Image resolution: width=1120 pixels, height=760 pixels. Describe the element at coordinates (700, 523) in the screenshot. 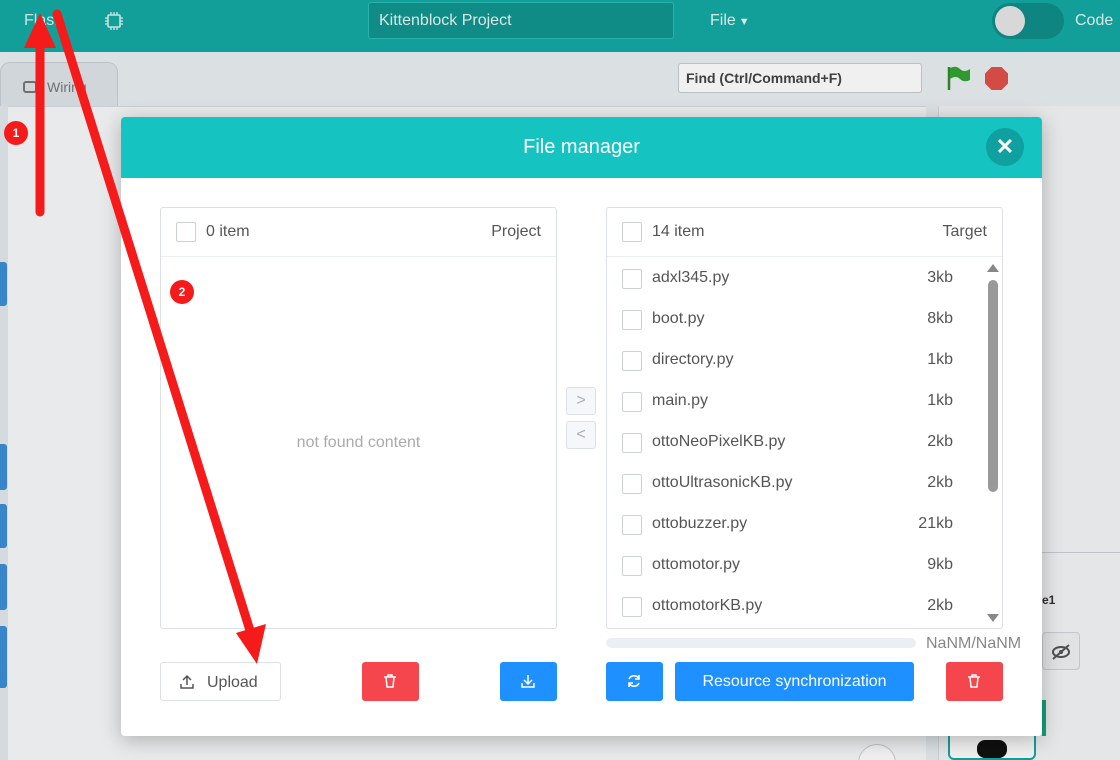

I see `file-name: ottobuzzer.py` at that location.